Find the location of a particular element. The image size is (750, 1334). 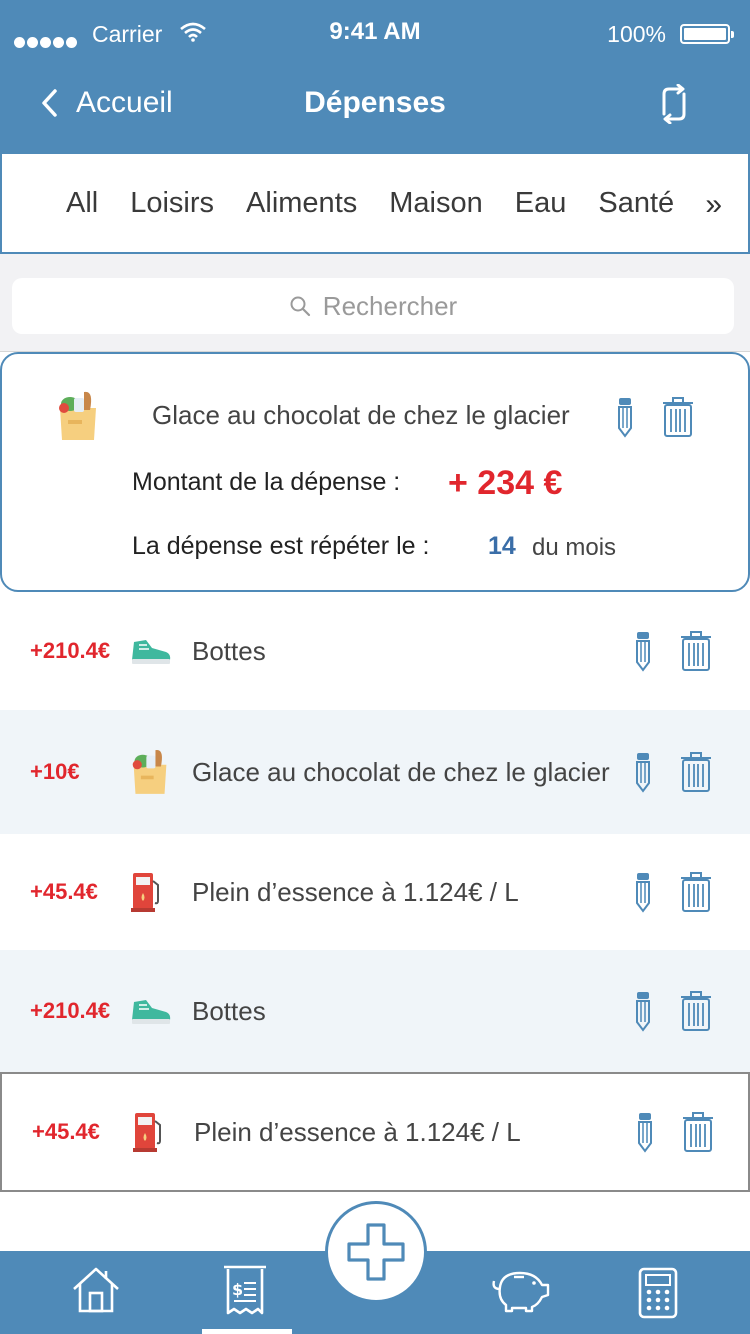

add-expense-button is located at coordinates (376, 1252).